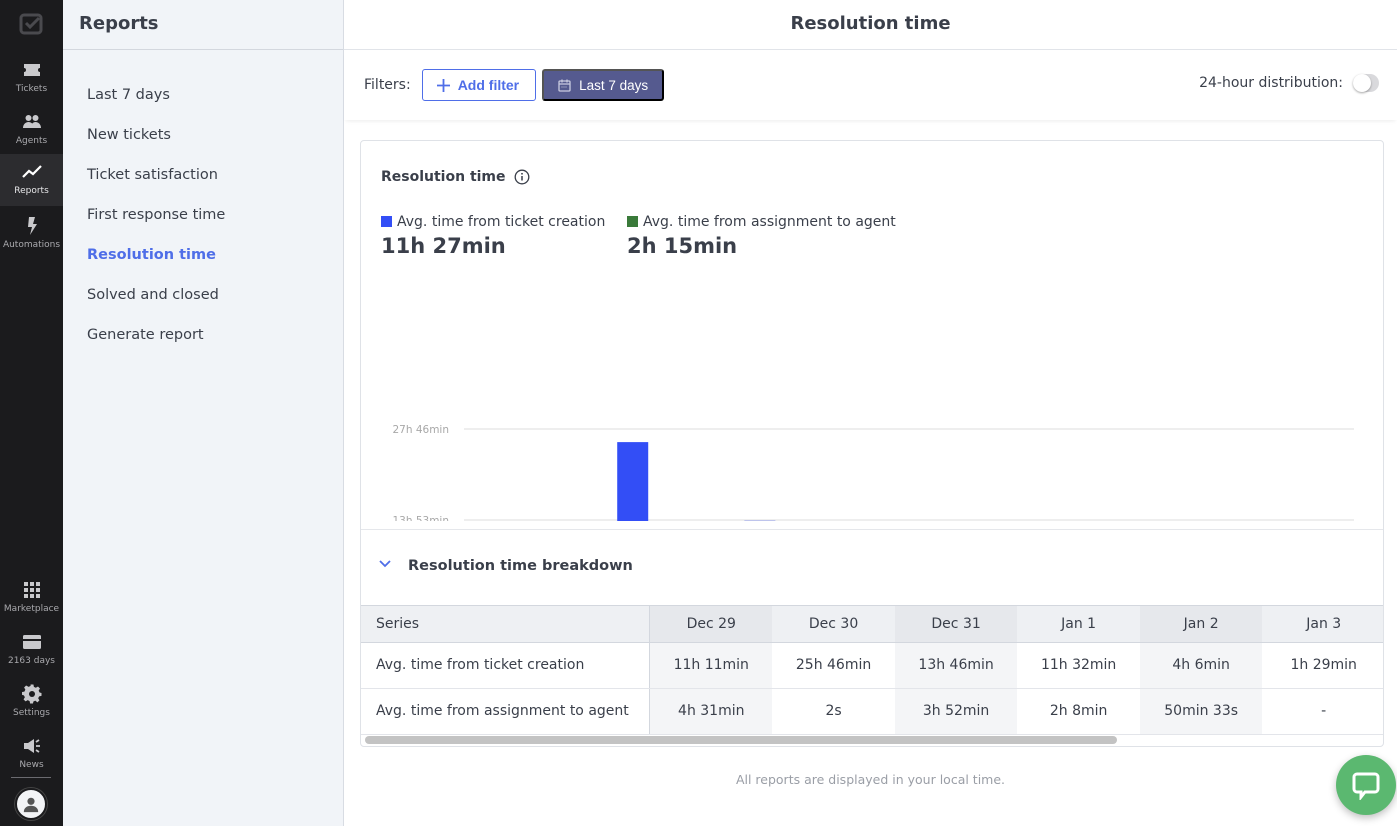 This screenshot has width=1397, height=826. Describe the element at coordinates (488, 85) in the screenshot. I see `add-filter-label: Add filter` at that location.